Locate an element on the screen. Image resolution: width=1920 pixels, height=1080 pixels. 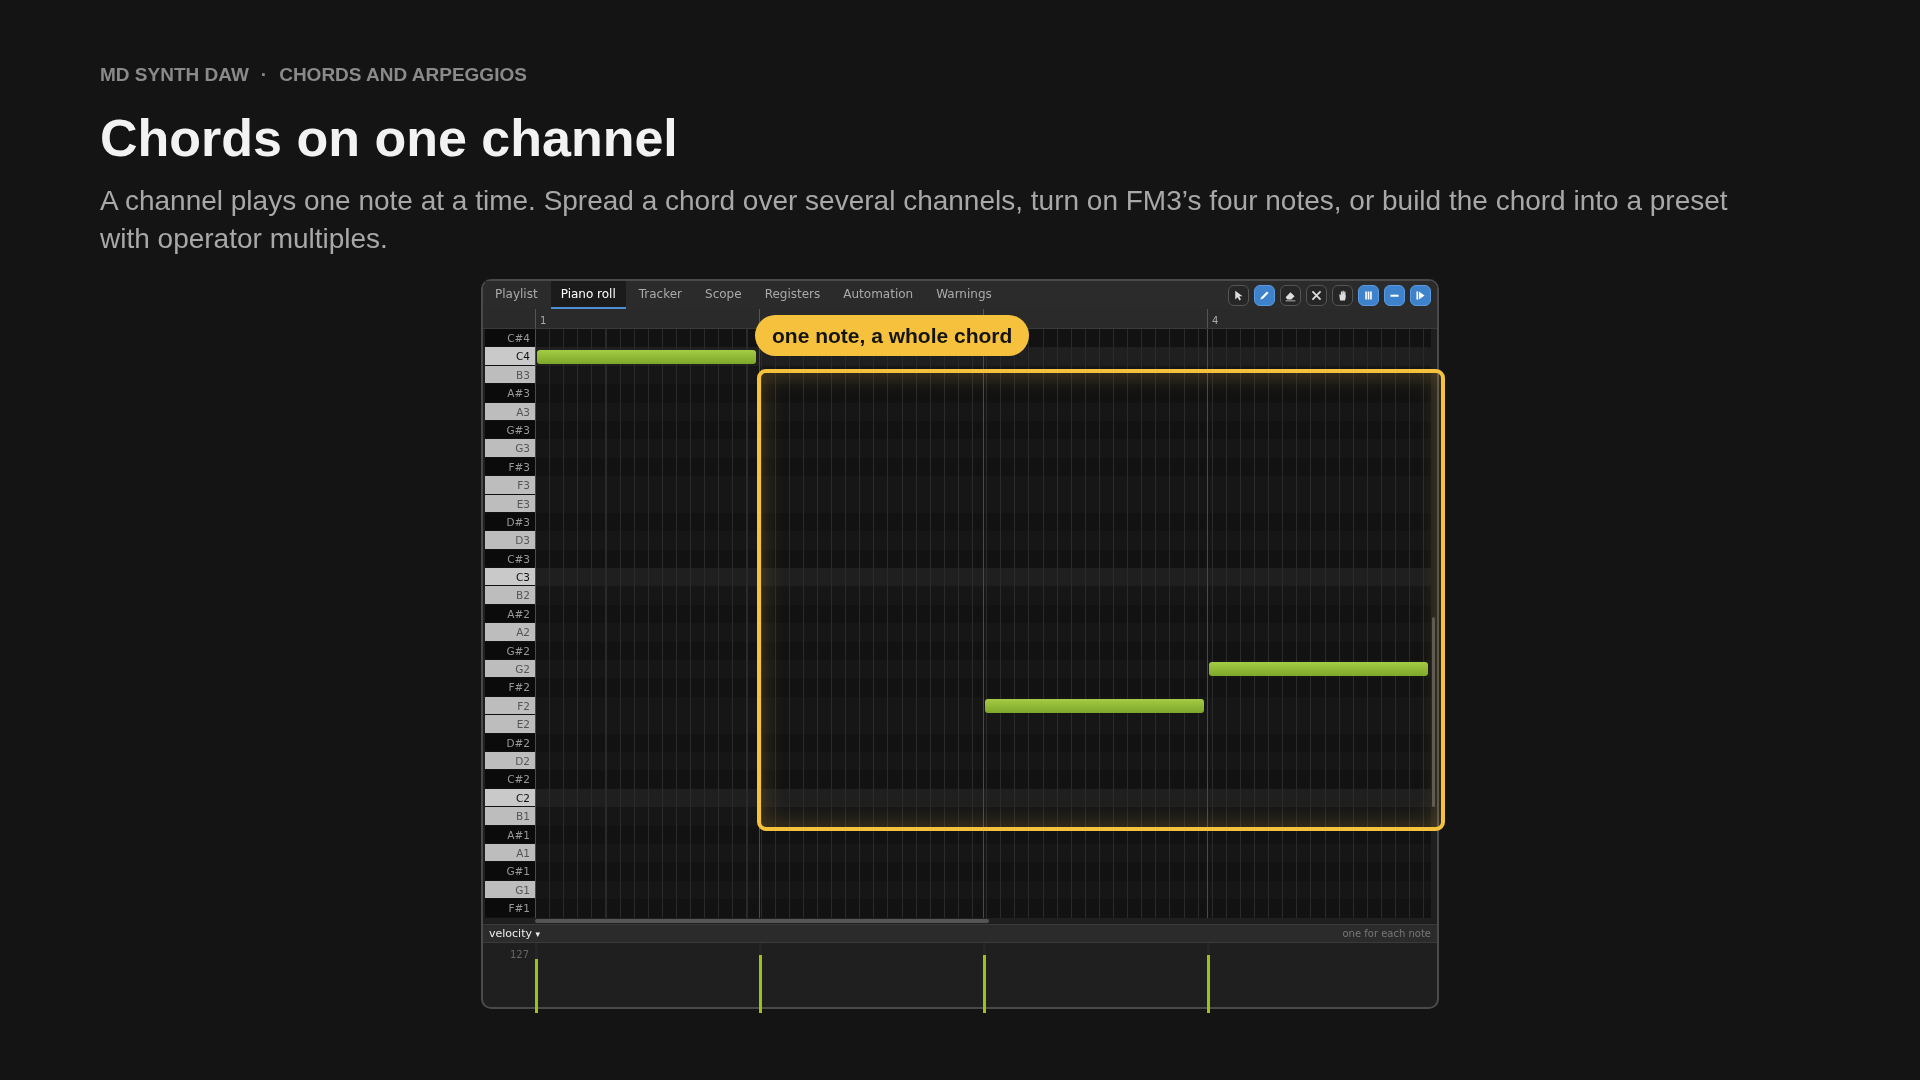
horizontal-scrollbar is located at coordinates (762, 920).